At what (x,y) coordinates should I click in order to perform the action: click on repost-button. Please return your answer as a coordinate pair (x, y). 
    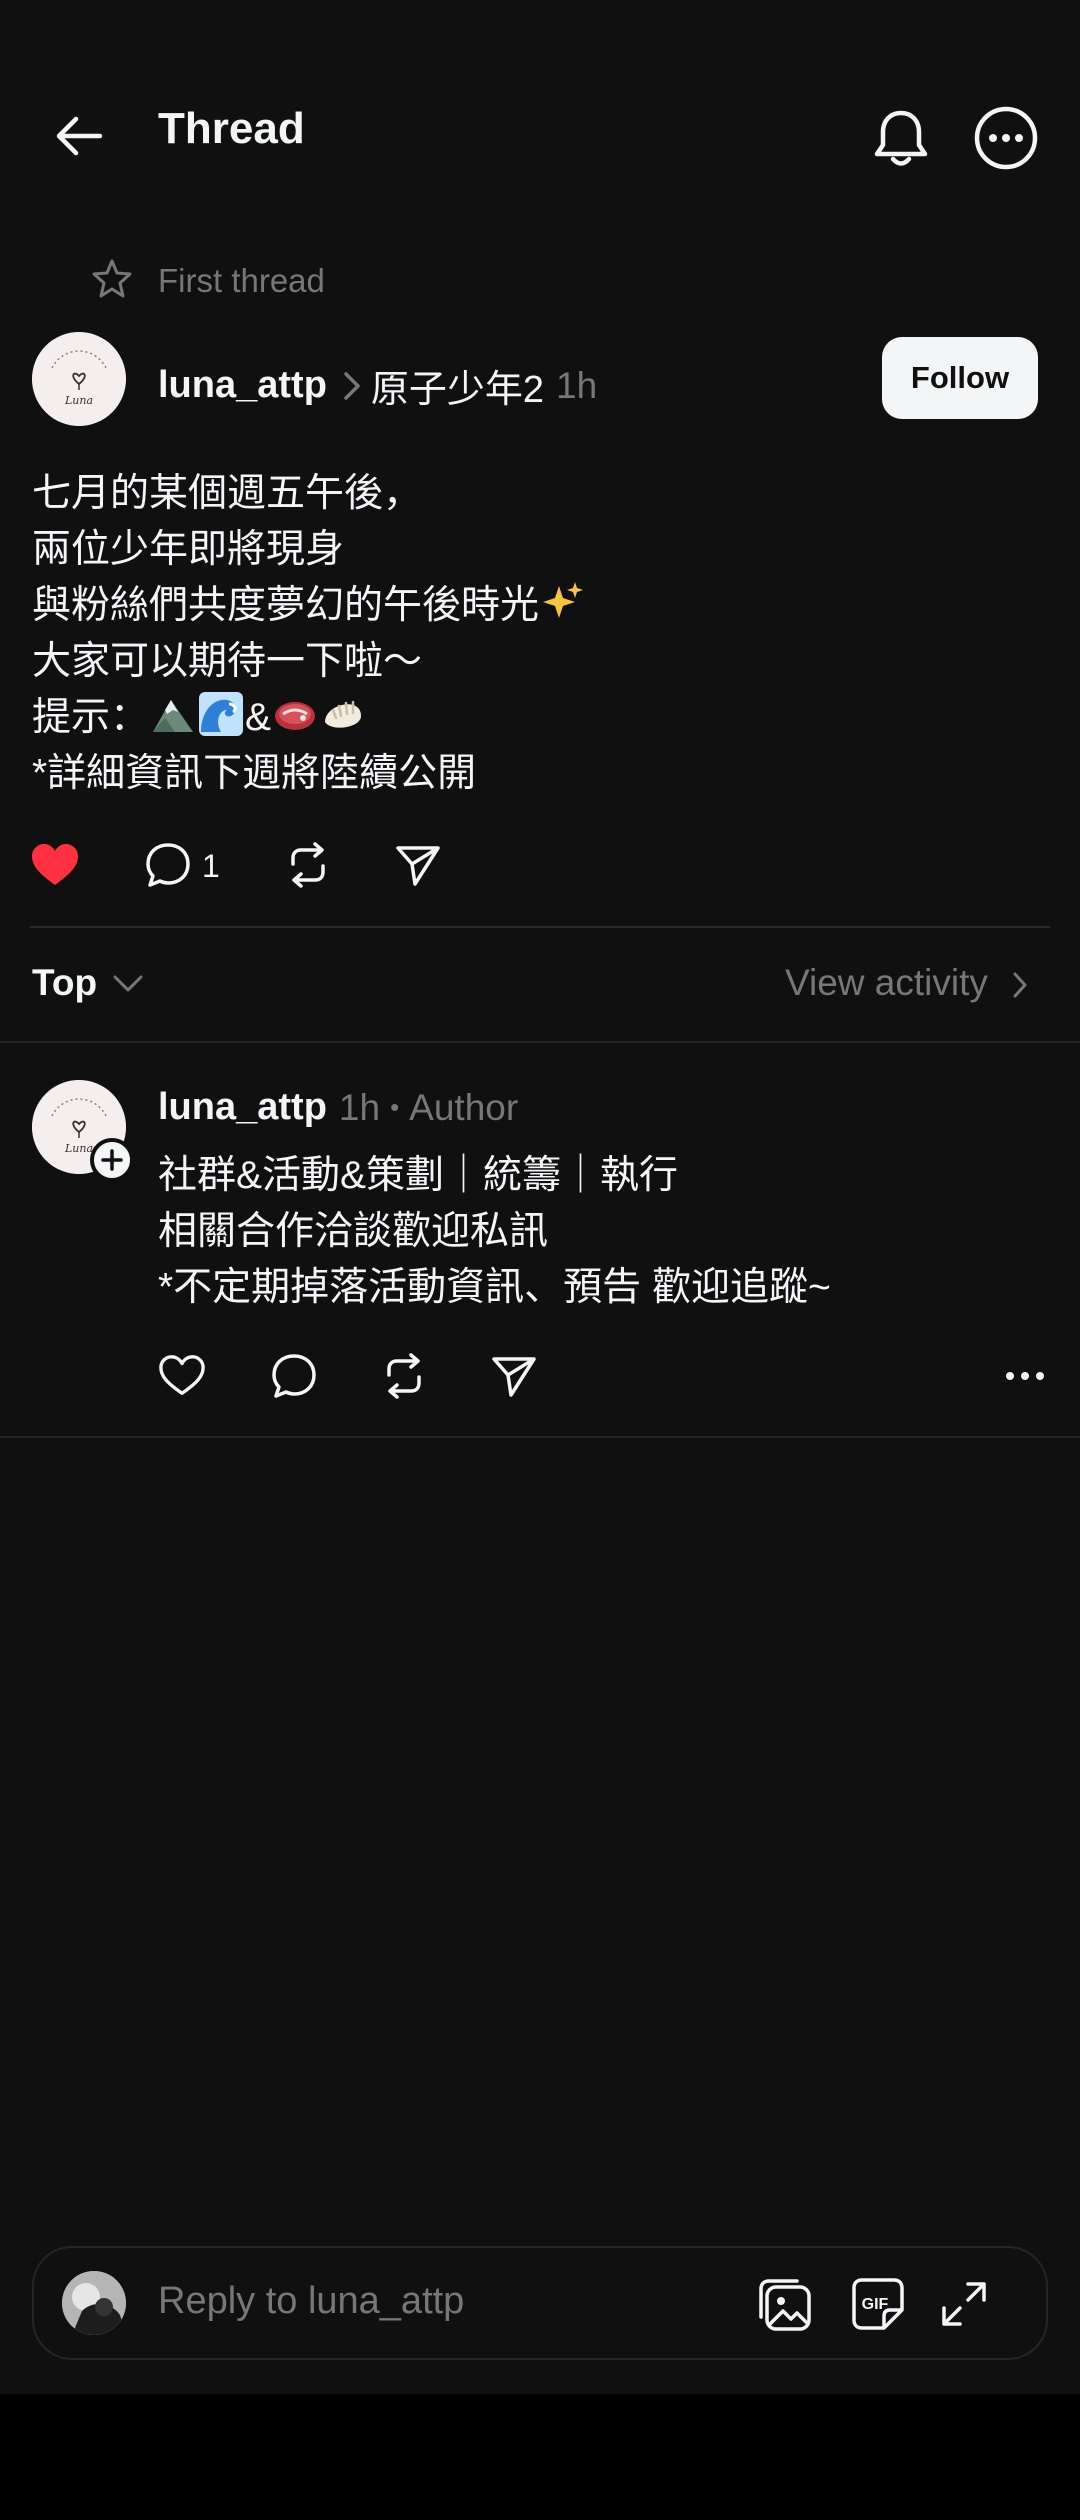
    Looking at the image, I should click on (308, 865).